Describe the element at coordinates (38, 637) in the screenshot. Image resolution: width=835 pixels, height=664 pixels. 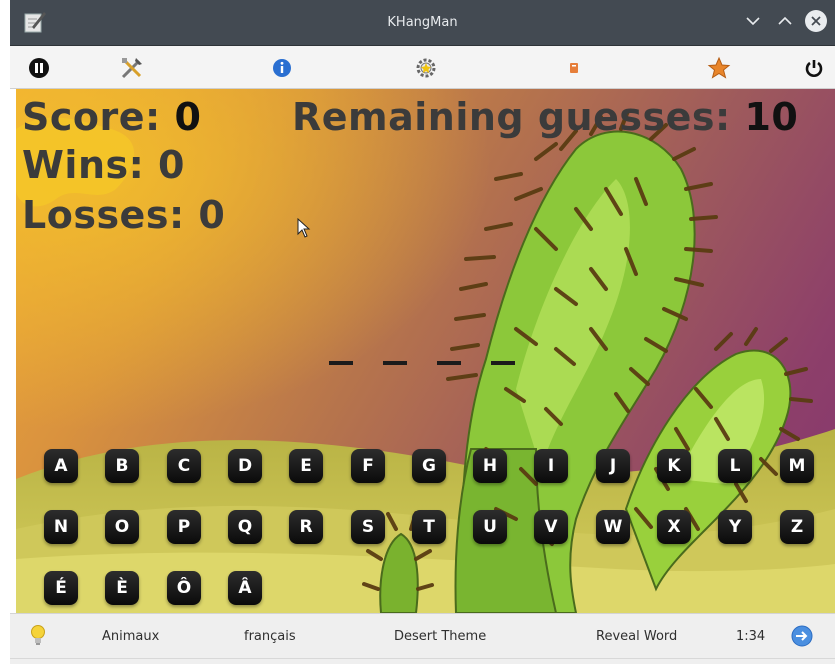
I see `lightbulb-icon` at that location.